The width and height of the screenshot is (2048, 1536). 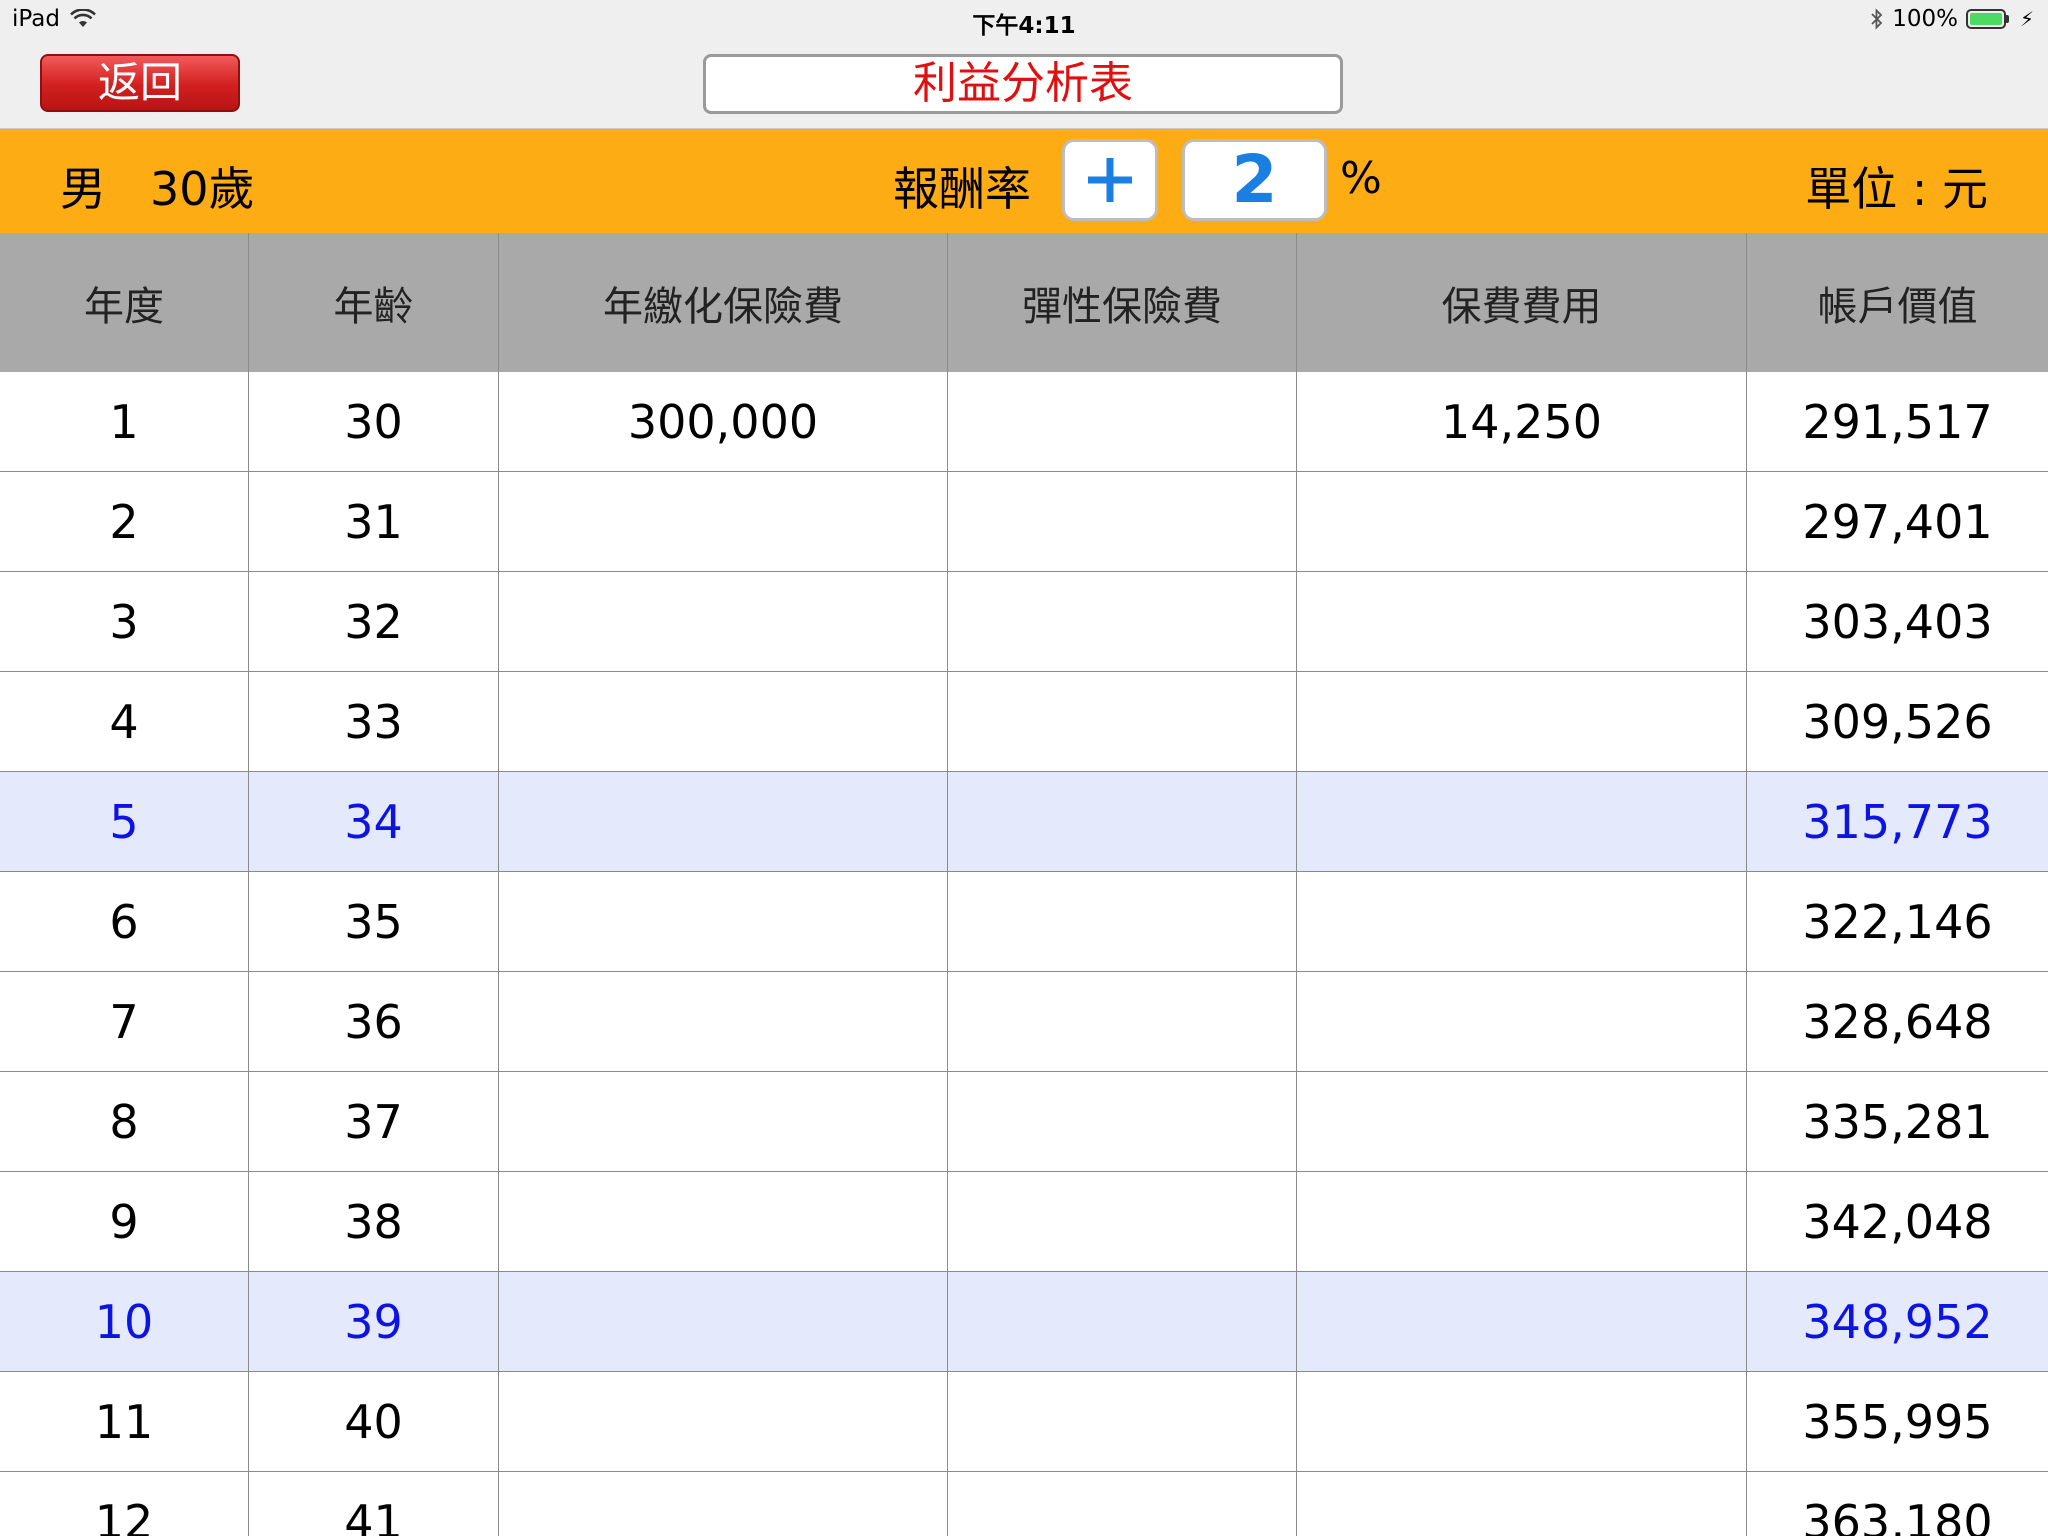 What do you see at coordinates (1988, 19) in the screenshot?
I see `battery-icon` at bounding box center [1988, 19].